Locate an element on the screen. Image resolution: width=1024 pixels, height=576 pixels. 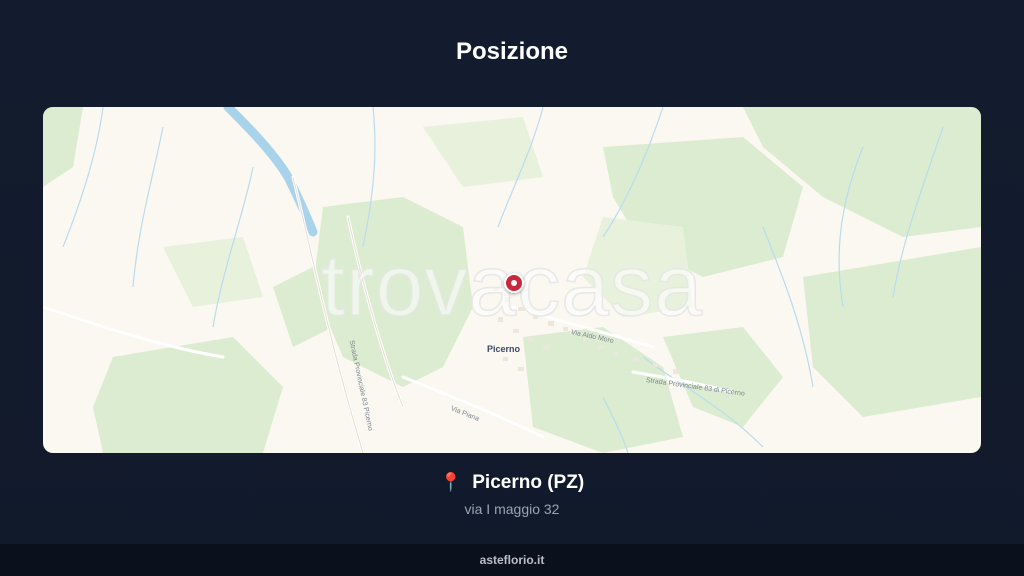
location-name: Picerno (PZ) is located at coordinates (528, 482).